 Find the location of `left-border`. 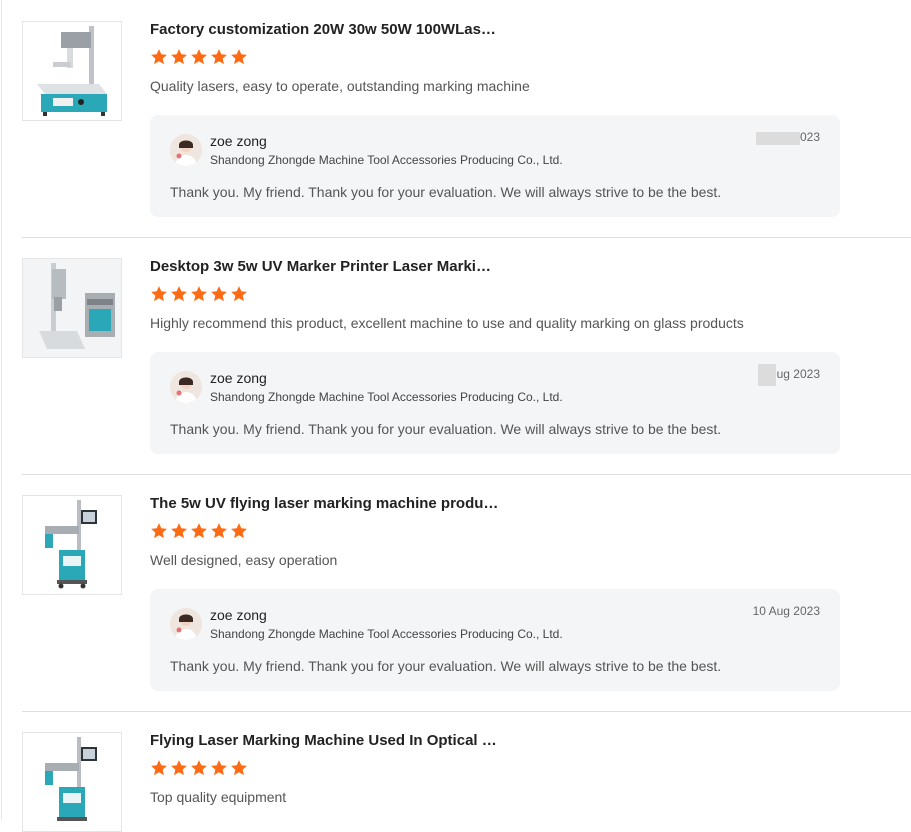

left-border is located at coordinates (1, 410).